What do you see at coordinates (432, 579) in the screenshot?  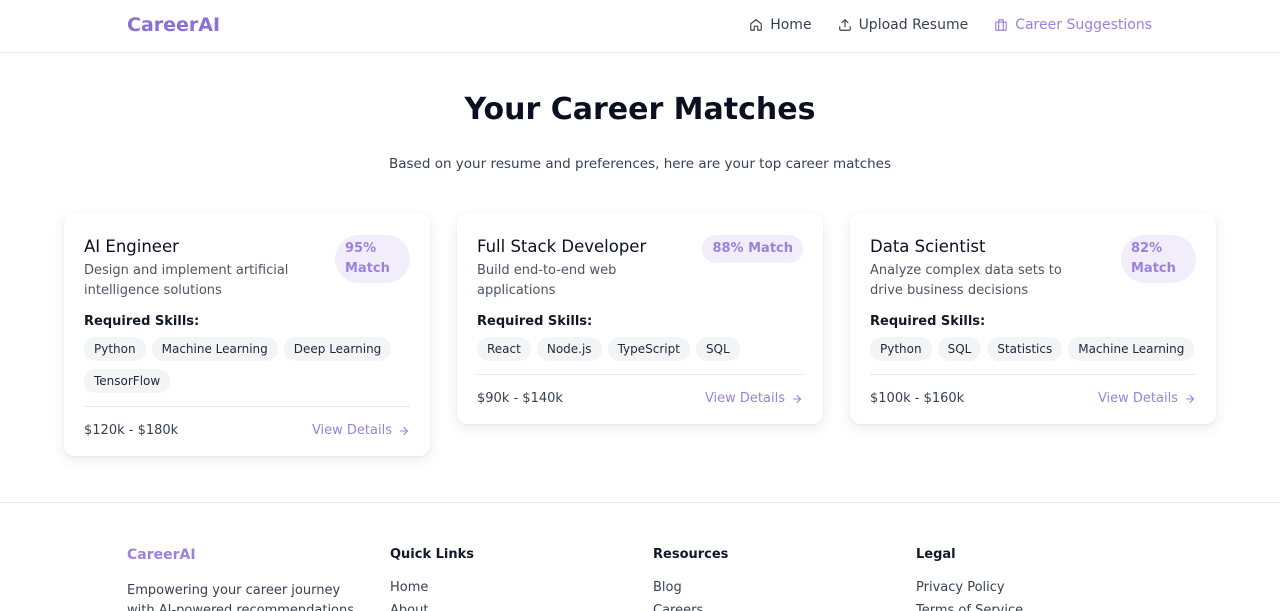 I see `footer-quick-links: Quick Links Home About` at bounding box center [432, 579].